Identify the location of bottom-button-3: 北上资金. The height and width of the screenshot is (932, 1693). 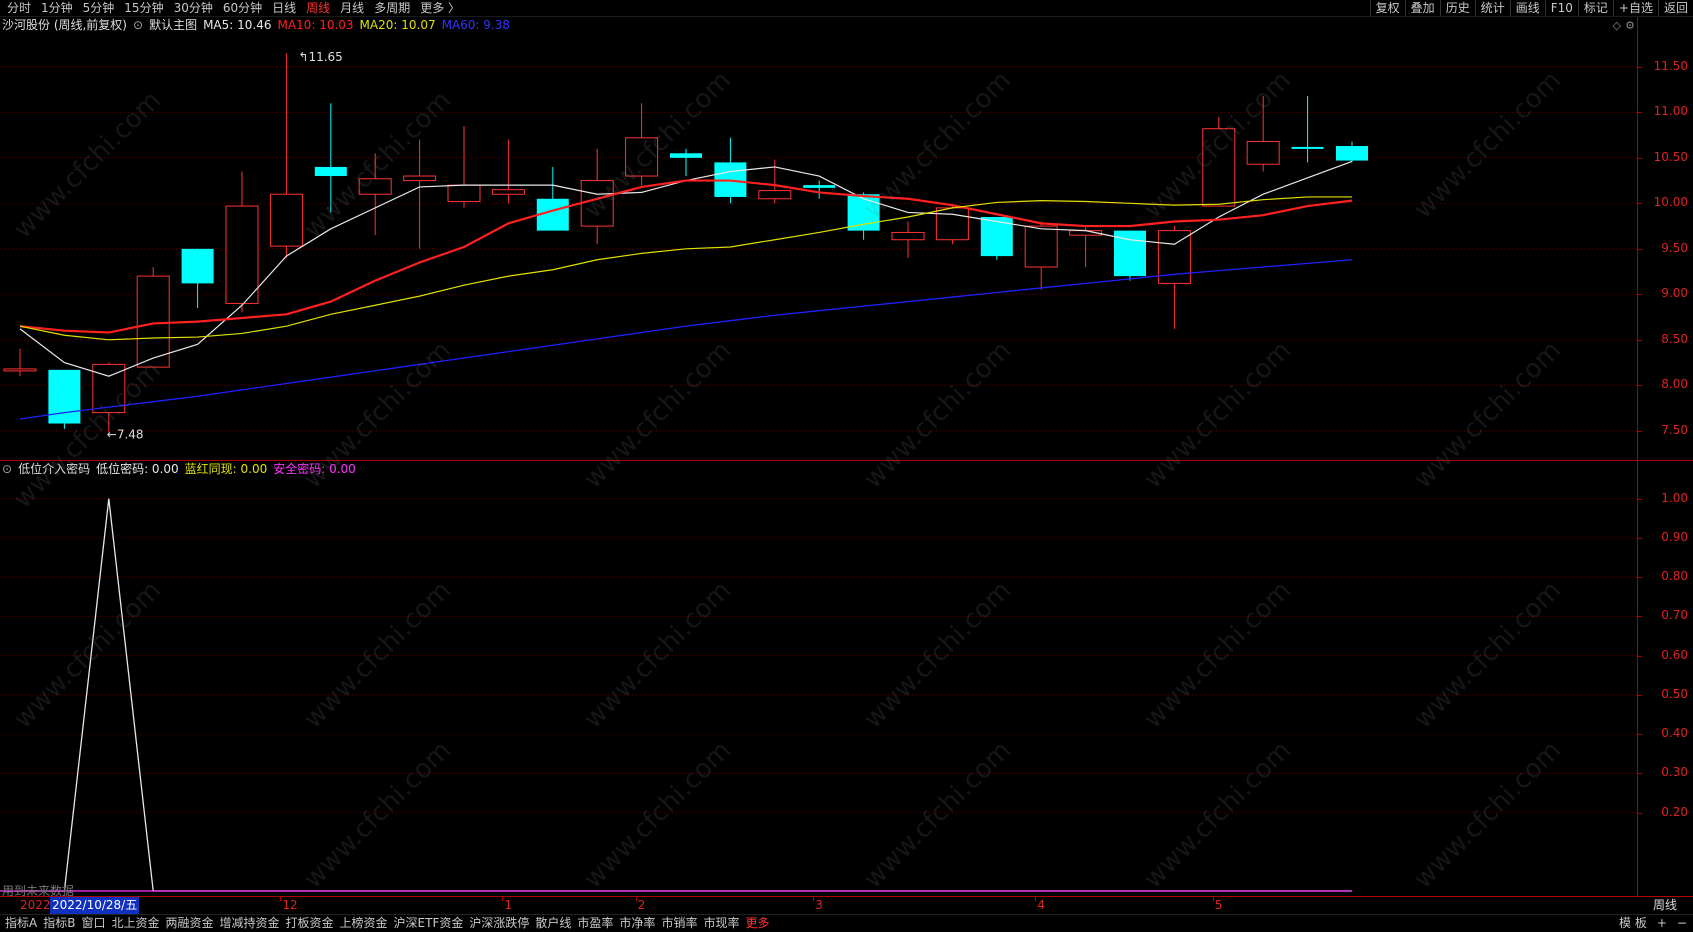
(135, 923).